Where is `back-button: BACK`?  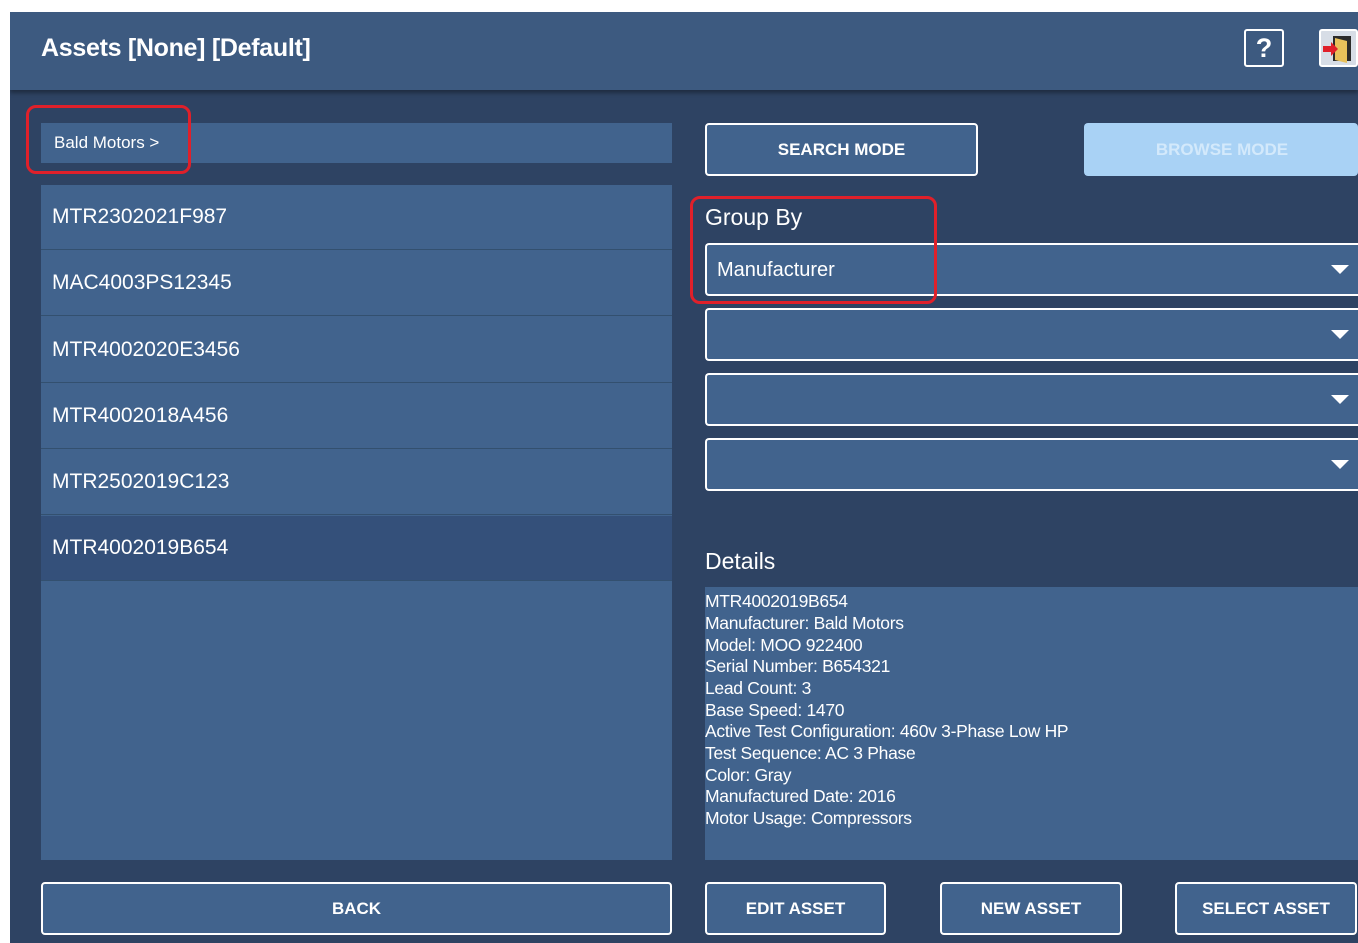 back-button: BACK is located at coordinates (356, 908).